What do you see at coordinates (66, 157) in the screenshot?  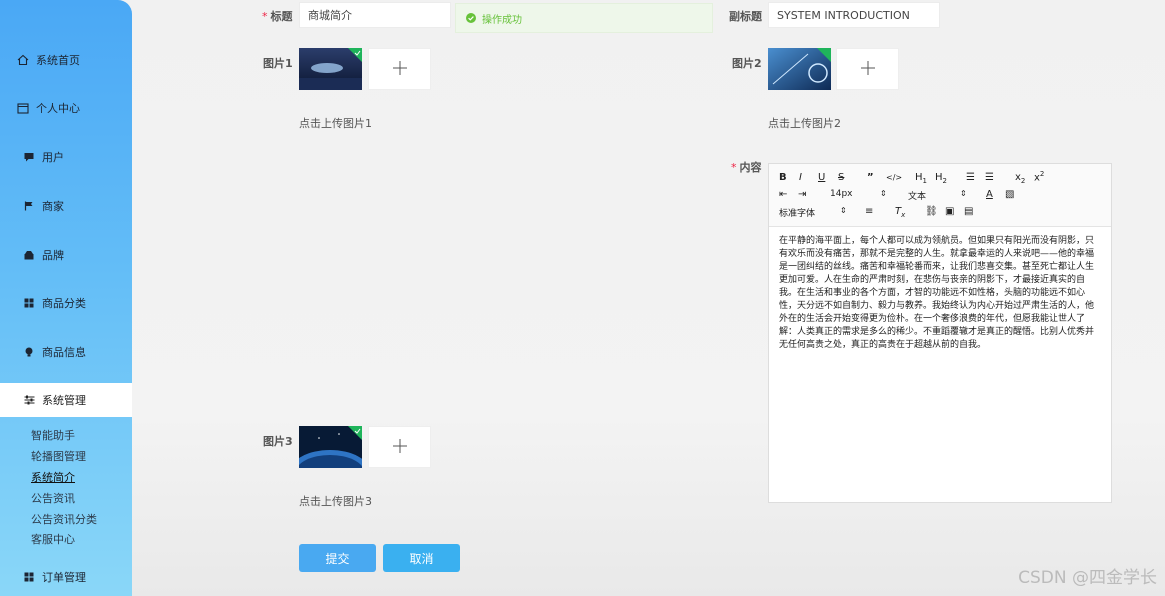 I see `sidebar-item-user: 用户` at bounding box center [66, 157].